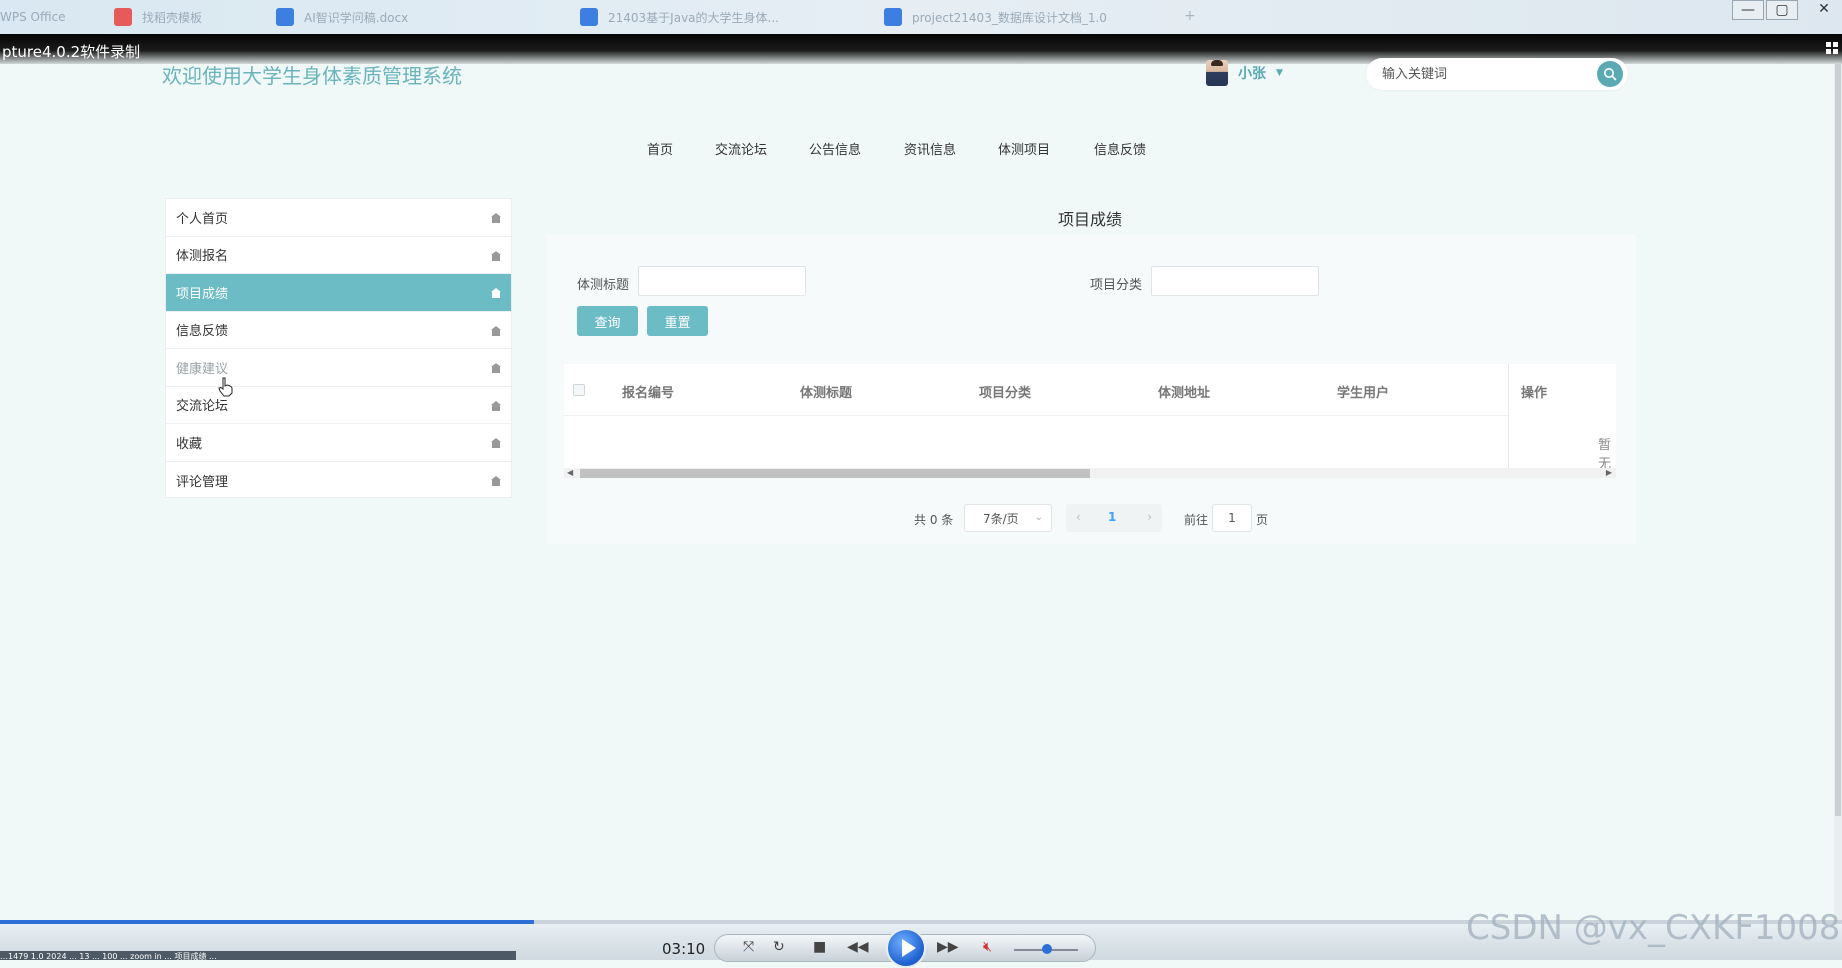  What do you see at coordinates (1009, 17) in the screenshot?
I see `tab-title: project21403_数据库设计文档_1.0` at bounding box center [1009, 17].